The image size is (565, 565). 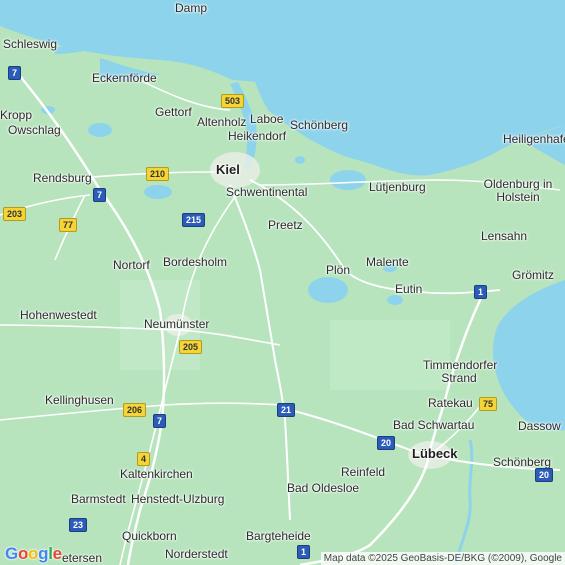 I want to click on place-gettorf: Gettorf, so click(x=173, y=112).